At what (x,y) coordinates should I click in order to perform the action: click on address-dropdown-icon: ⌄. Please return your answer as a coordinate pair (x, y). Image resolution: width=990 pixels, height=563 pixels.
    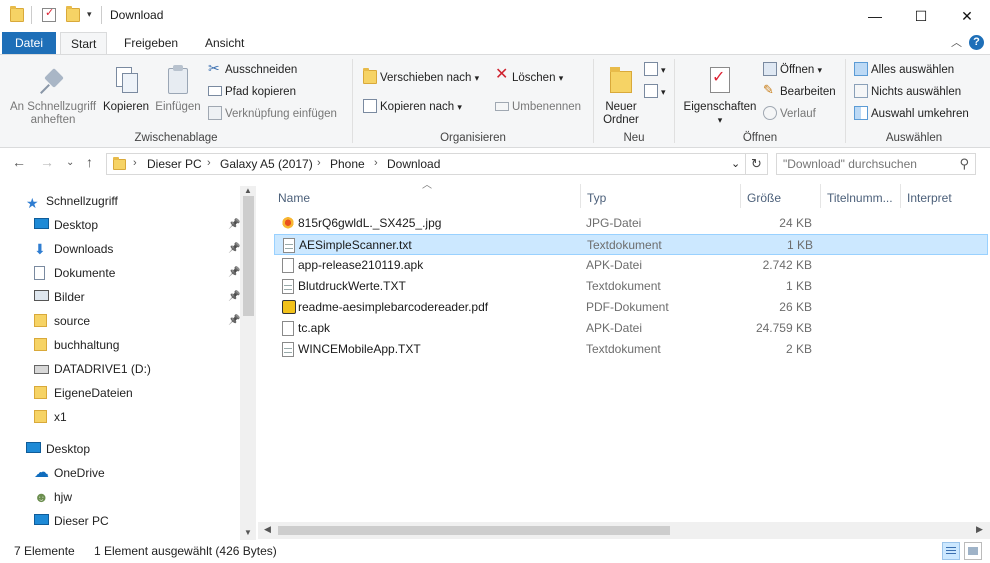
    Looking at the image, I should click on (735, 163).